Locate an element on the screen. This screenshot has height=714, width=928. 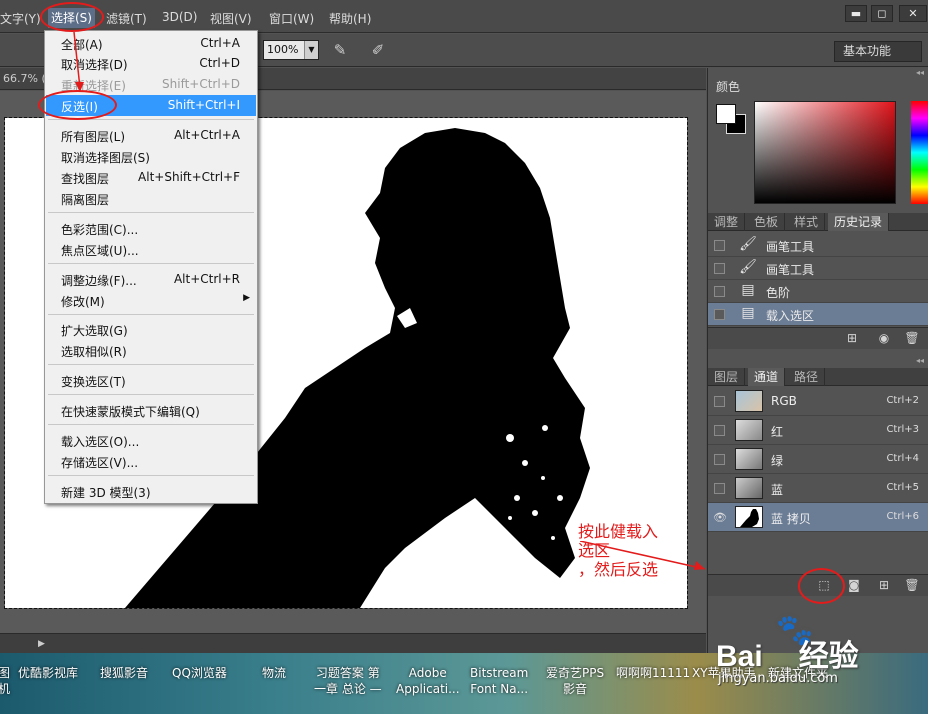
chevron-down-icon: ▼ is located at coordinates (311, 50).